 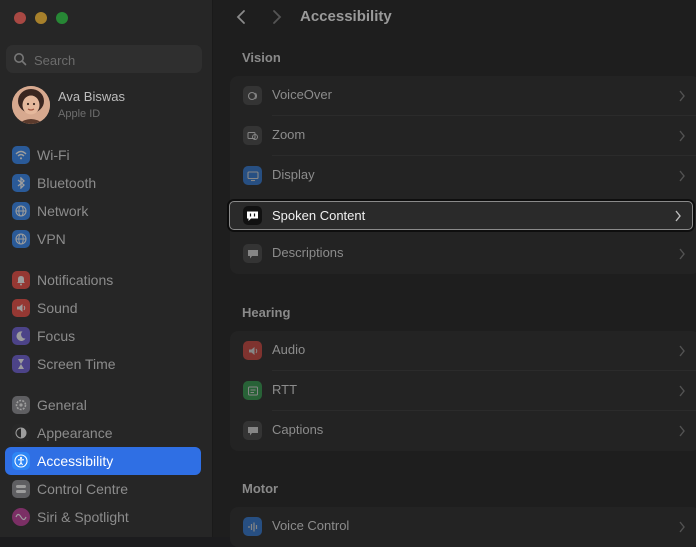 What do you see at coordinates (463, 95) in the screenshot?
I see `row-voiceover: VoiceOver` at bounding box center [463, 95].